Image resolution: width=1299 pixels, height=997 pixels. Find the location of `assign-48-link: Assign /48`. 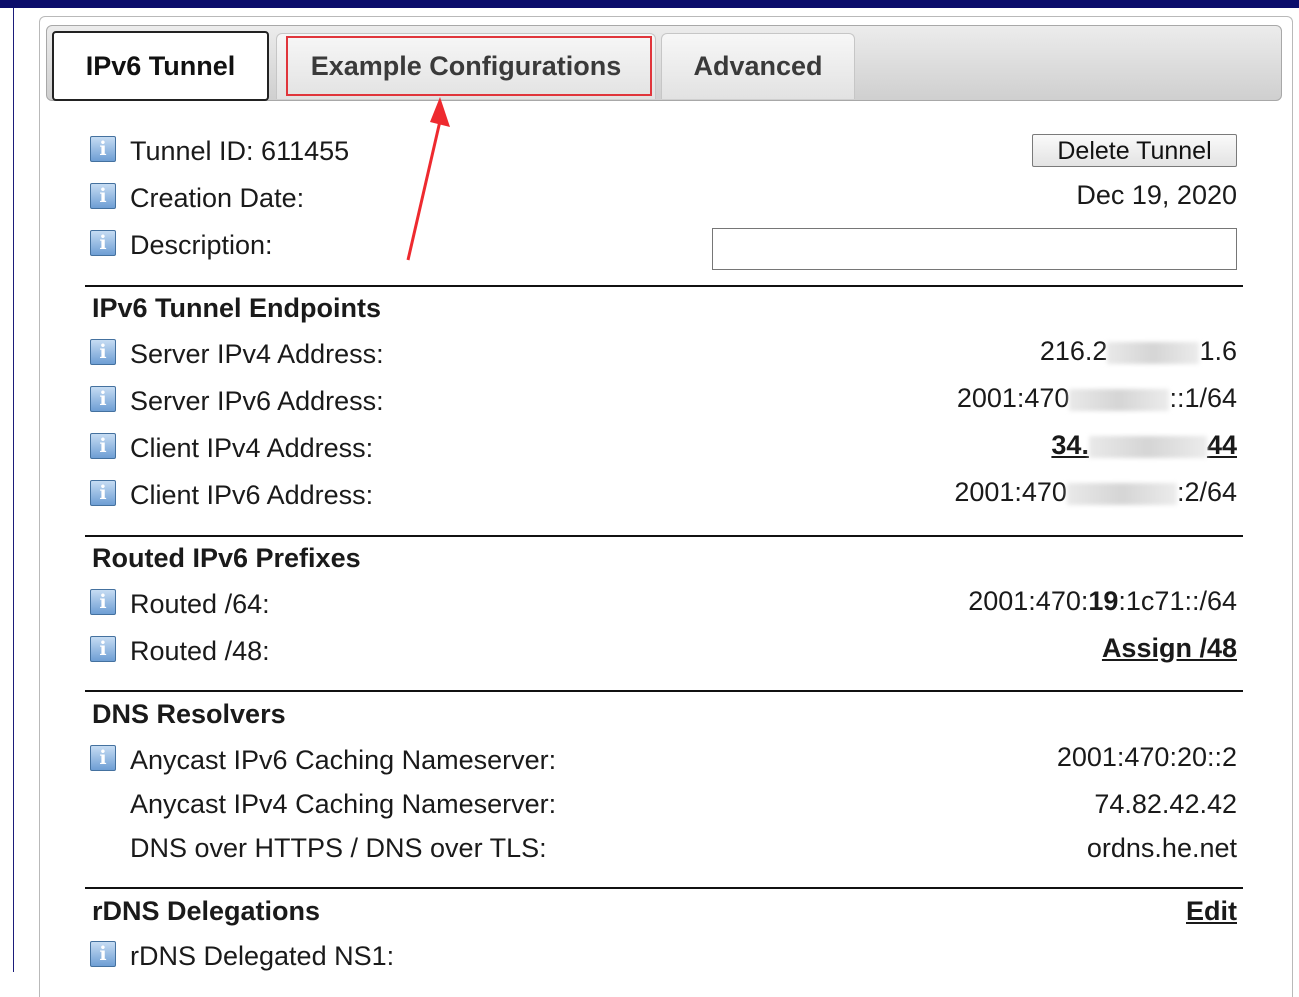

assign-48-link: Assign /48 is located at coordinates (1169, 648).